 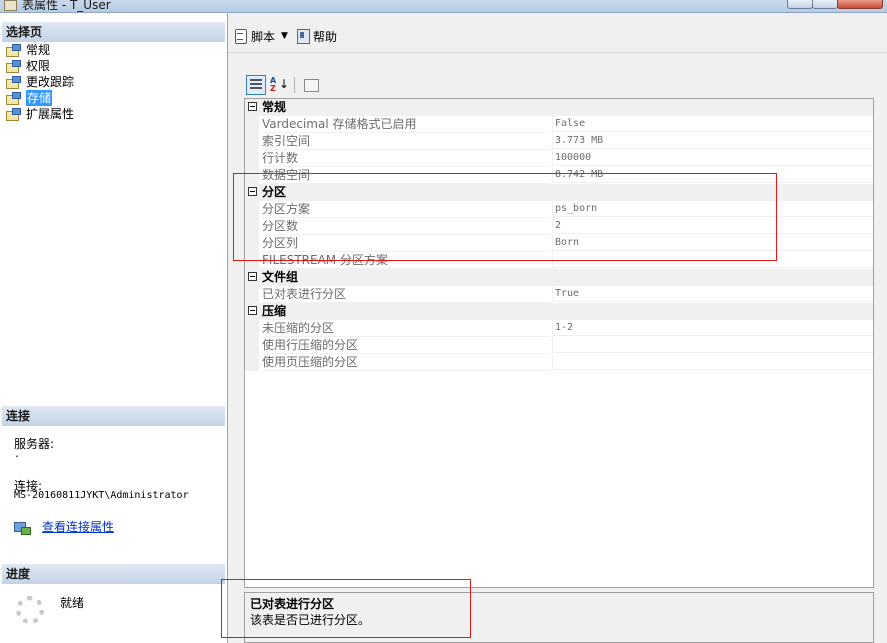 I want to click on property-name: 使用行压缩的分区, so click(x=406, y=345).